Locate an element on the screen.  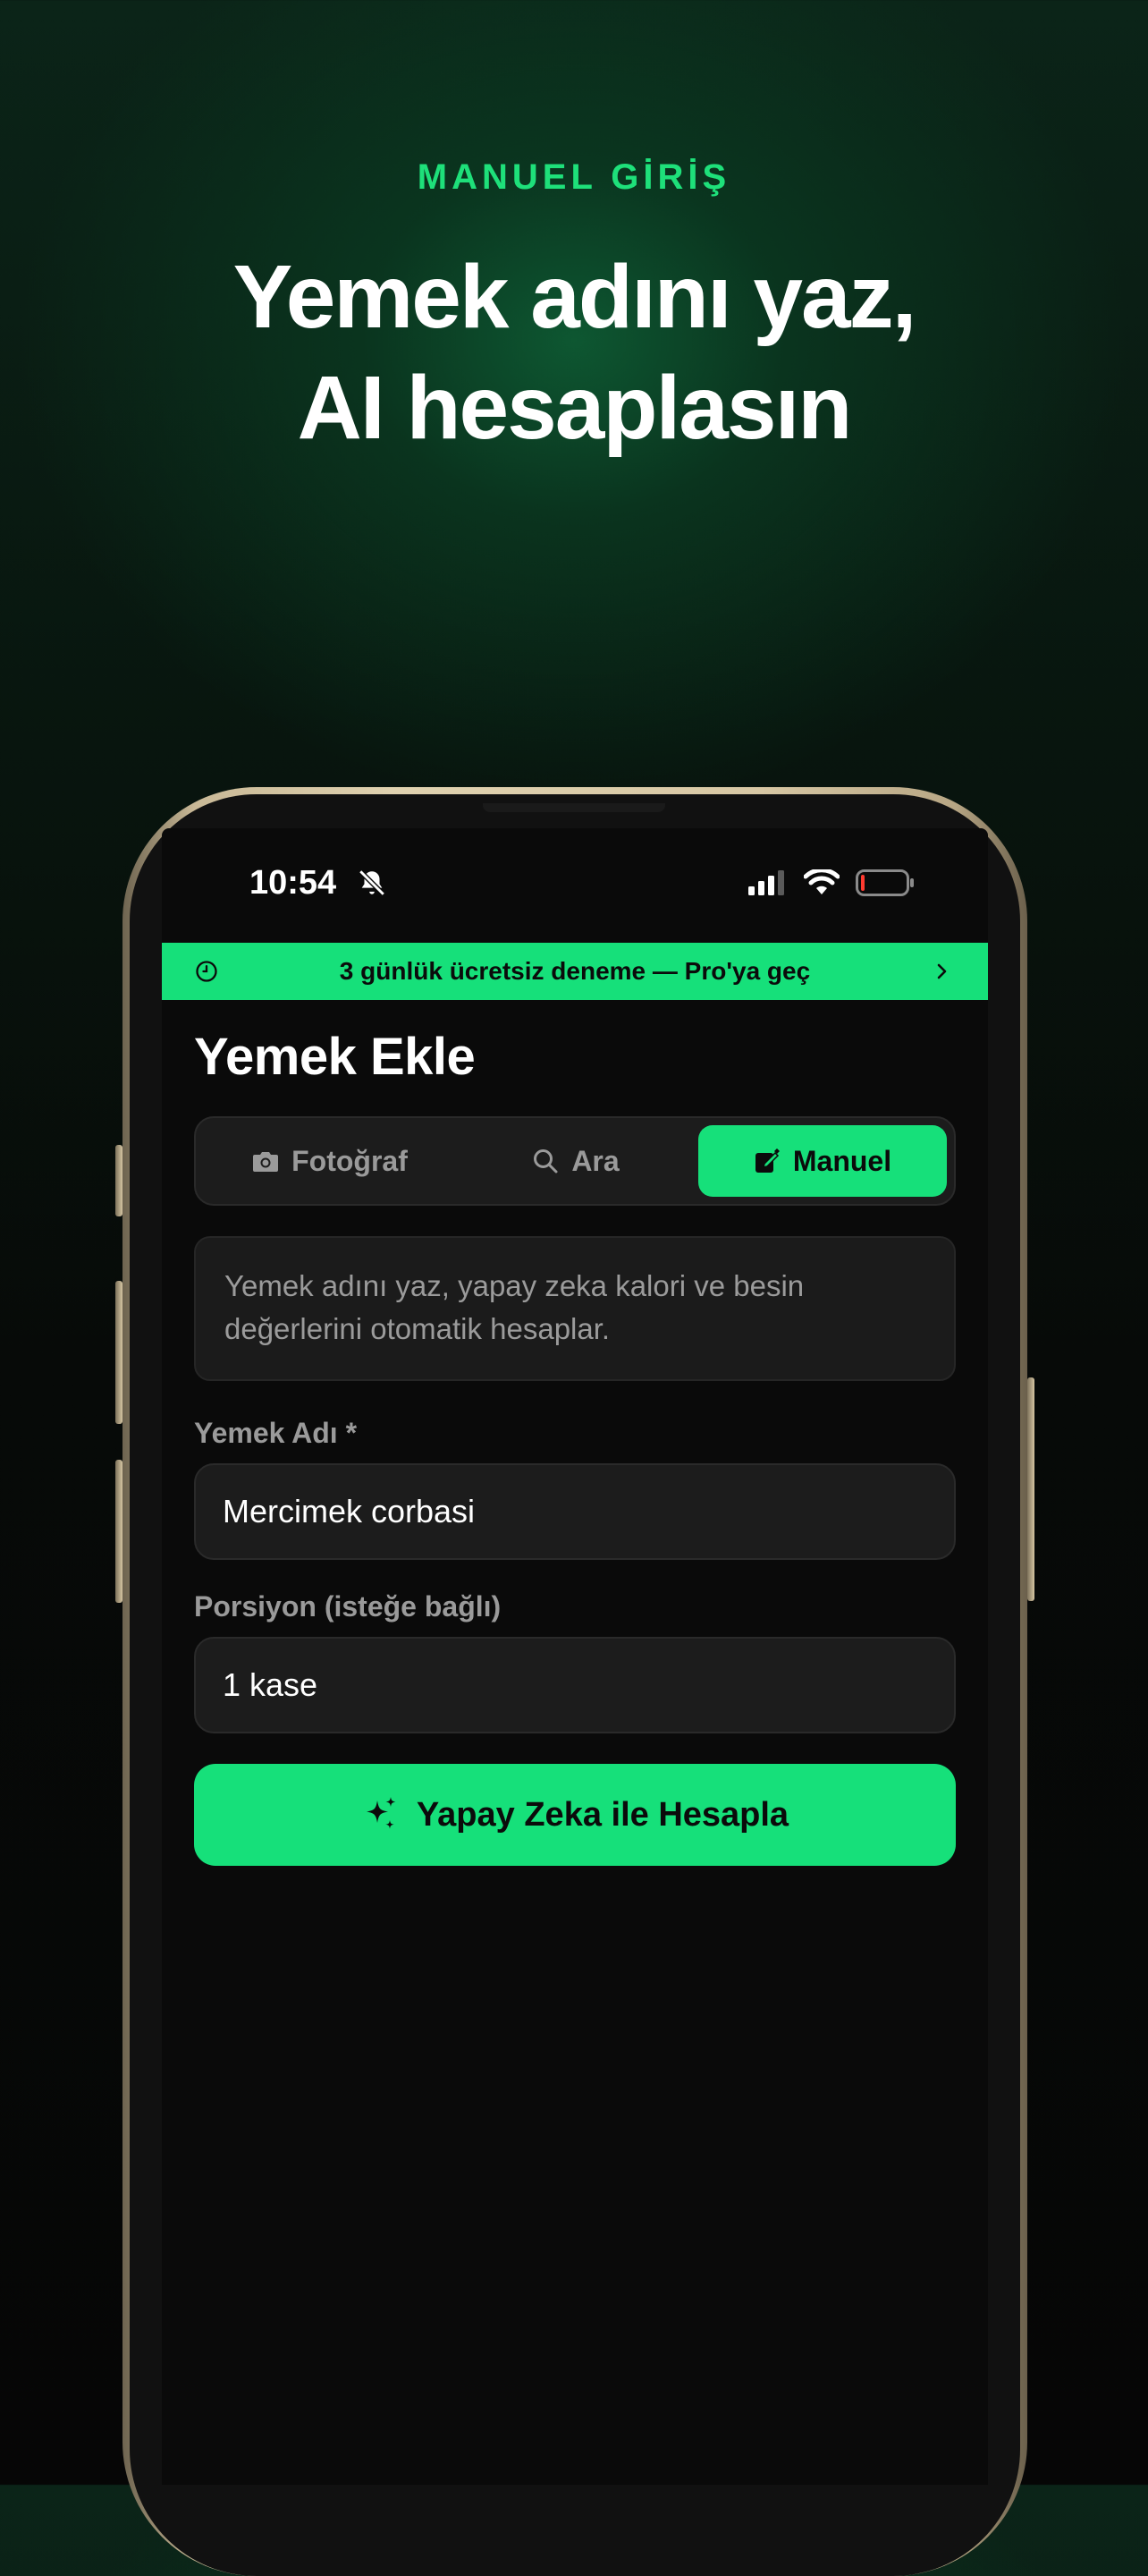
input-mode-tabs: Fotoğraf Ara Manuel is located at coordinates (575, 1161).